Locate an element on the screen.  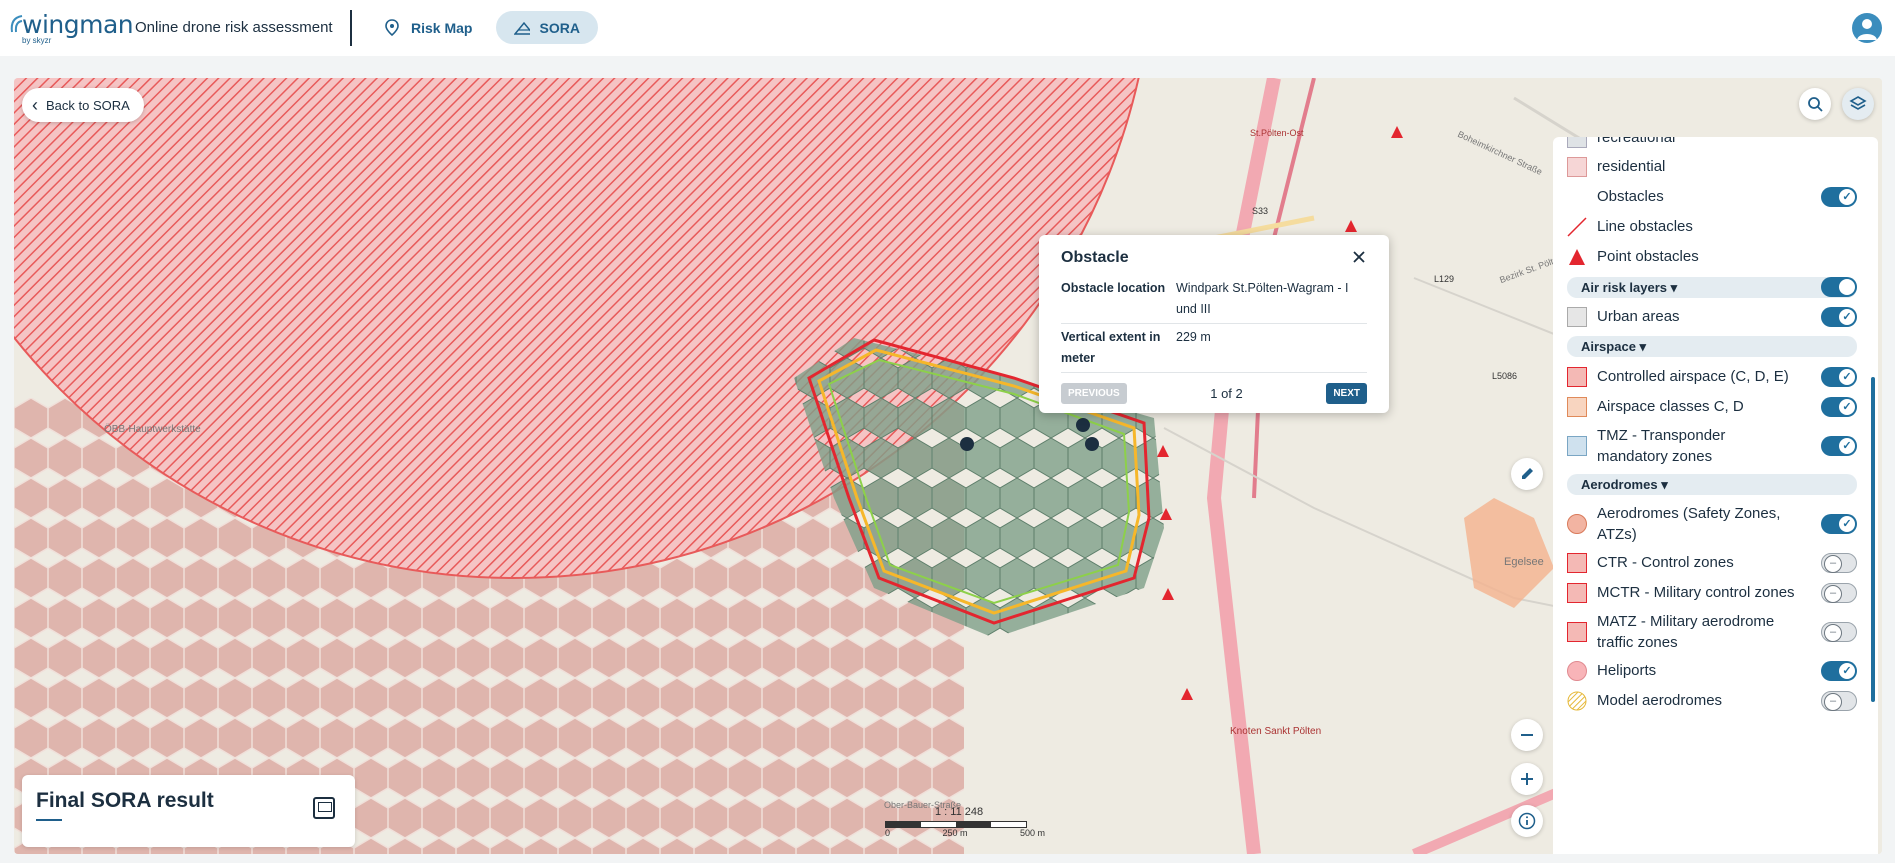
airspace-classes-toggle is located at coordinates (1839, 406).